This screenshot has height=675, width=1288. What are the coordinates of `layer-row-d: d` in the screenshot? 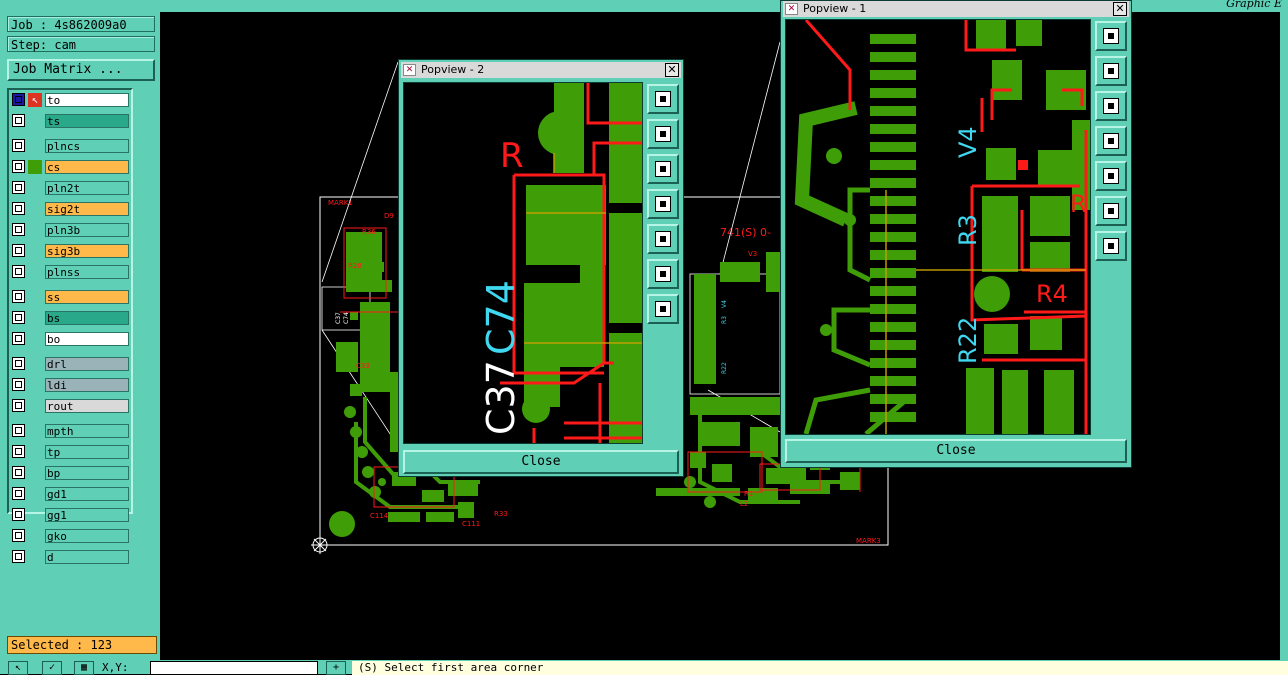 It's located at (70, 557).